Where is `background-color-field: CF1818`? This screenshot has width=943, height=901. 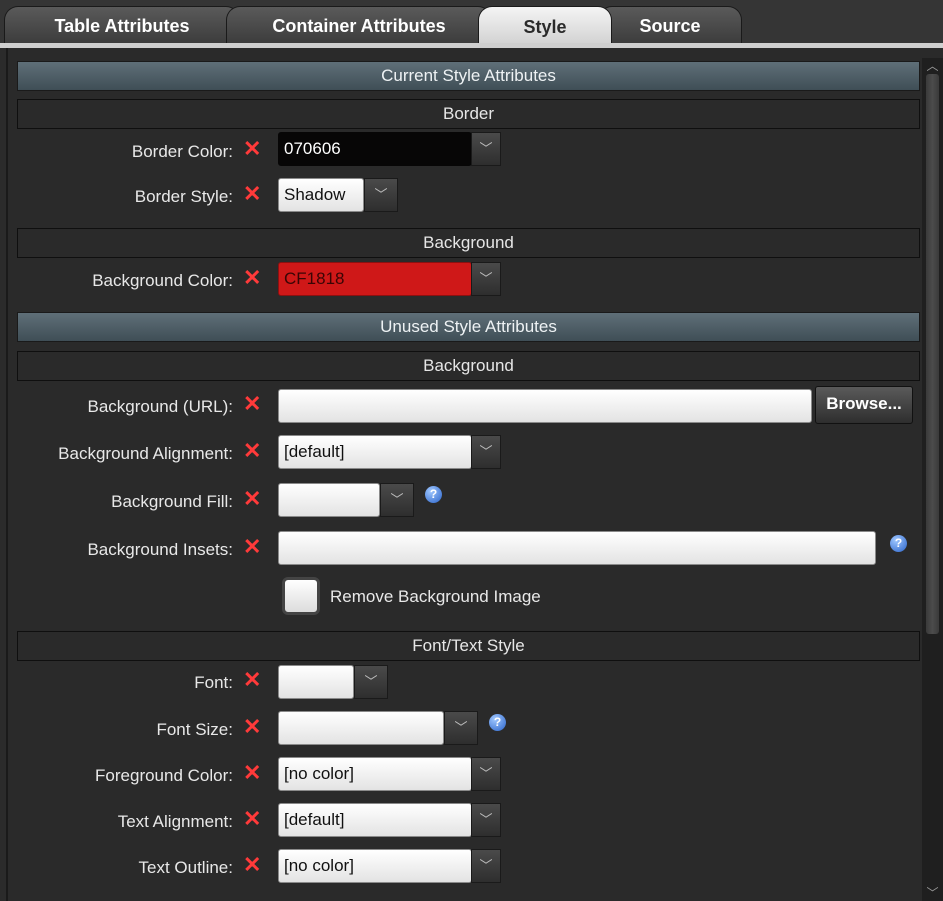
background-color-field: CF1818 is located at coordinates (375, 279).